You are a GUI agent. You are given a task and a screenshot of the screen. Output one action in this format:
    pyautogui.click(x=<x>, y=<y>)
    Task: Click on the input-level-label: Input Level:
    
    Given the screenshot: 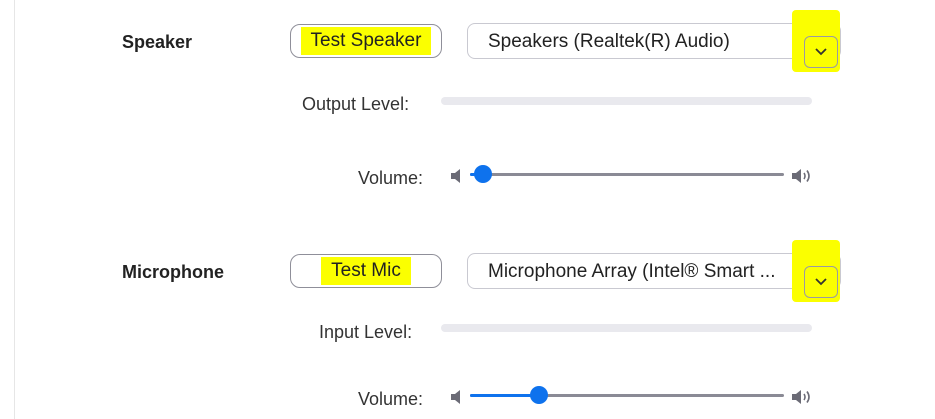 What is the action you would take?
    pyautogui.click(x=366, y=332)
    